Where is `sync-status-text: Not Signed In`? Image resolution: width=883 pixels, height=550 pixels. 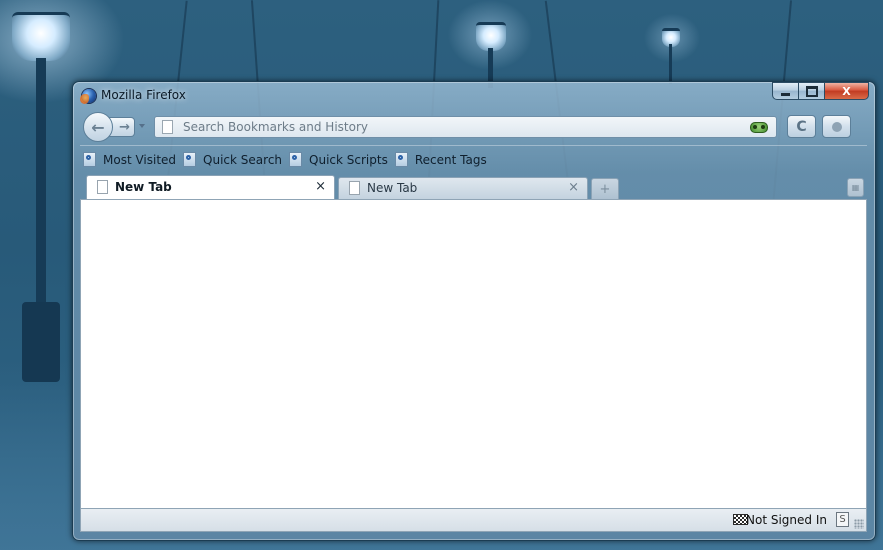 sync-status-text: Not Signed In is located at coordinates (786, 520).